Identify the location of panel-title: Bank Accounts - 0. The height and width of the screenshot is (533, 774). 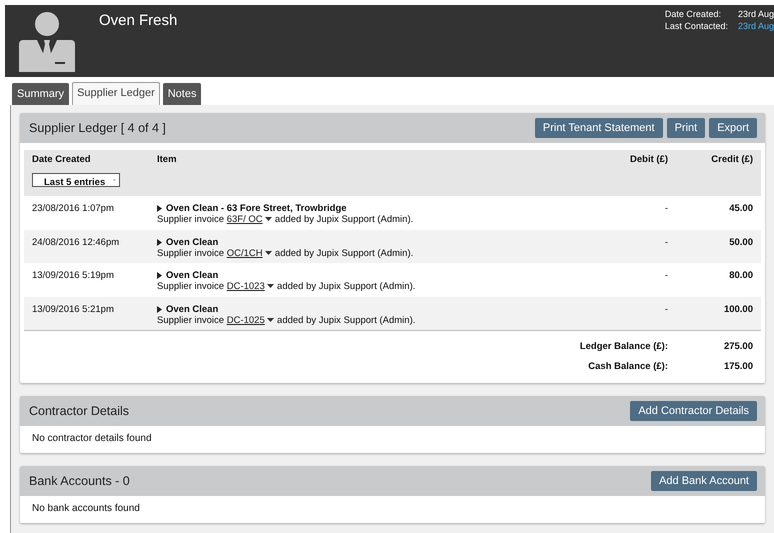
(79, 481).